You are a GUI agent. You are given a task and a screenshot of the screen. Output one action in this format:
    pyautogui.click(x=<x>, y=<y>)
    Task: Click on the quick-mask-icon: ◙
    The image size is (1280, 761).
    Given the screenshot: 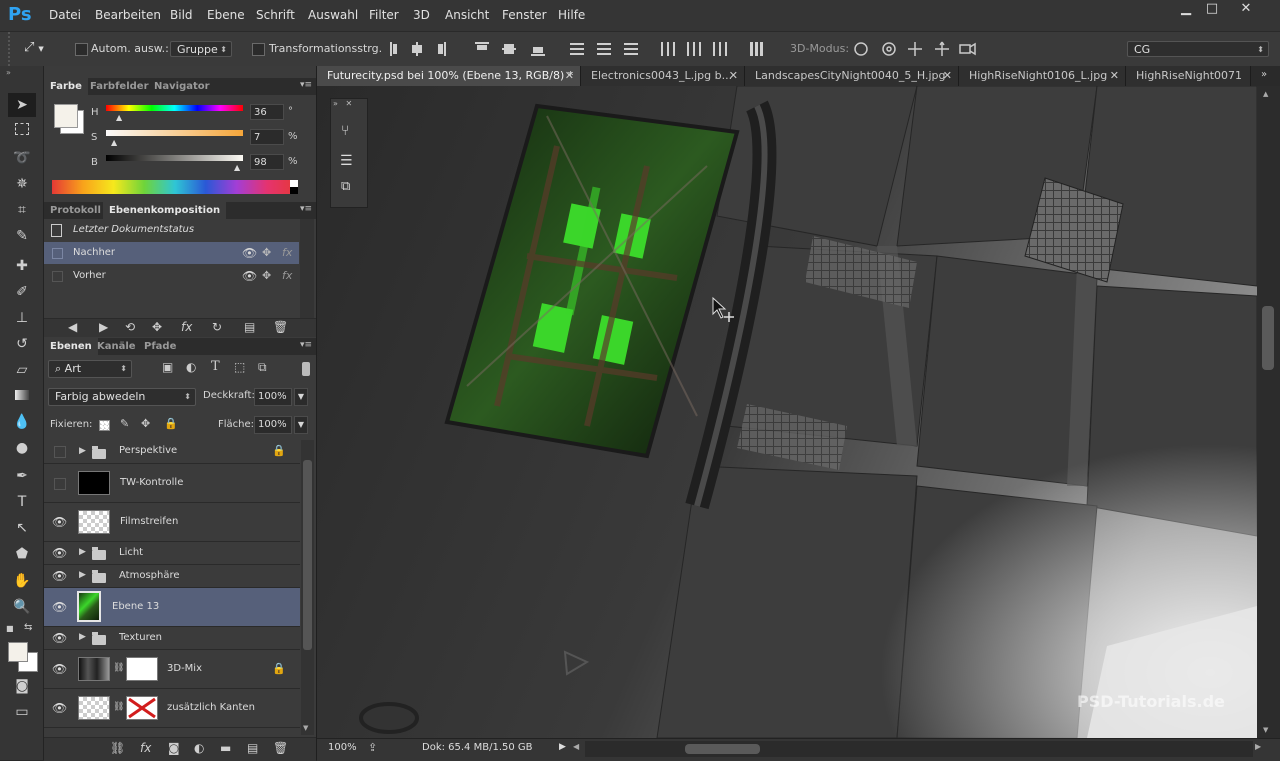 What is the action you would take?
    pyautogui.click(x=22, y=686)
    